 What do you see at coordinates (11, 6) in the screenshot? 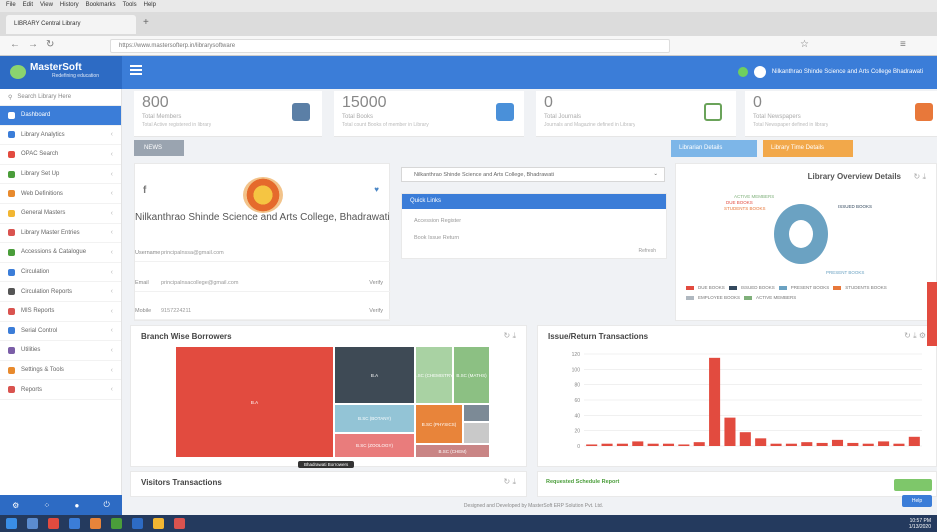
I see `menu-file: File` at bounding box center [11, 6].